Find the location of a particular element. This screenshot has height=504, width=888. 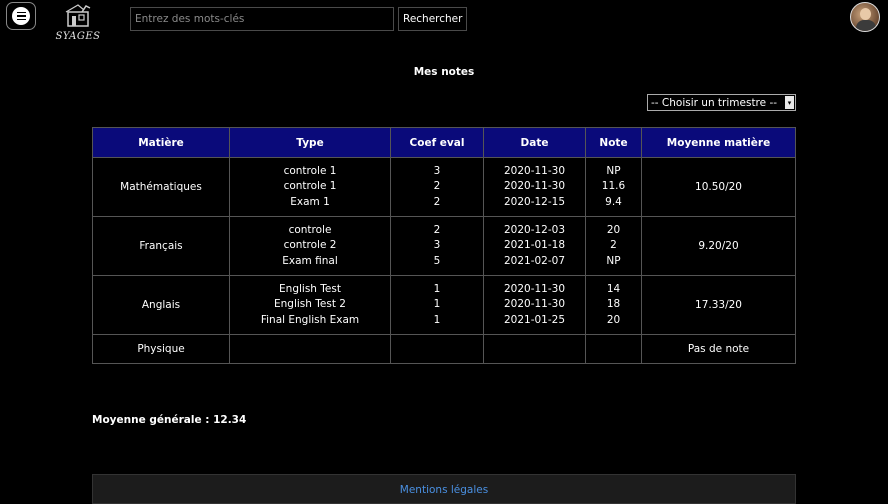

cell-notes: 20 2 NP is located at coordinates (613, 246).